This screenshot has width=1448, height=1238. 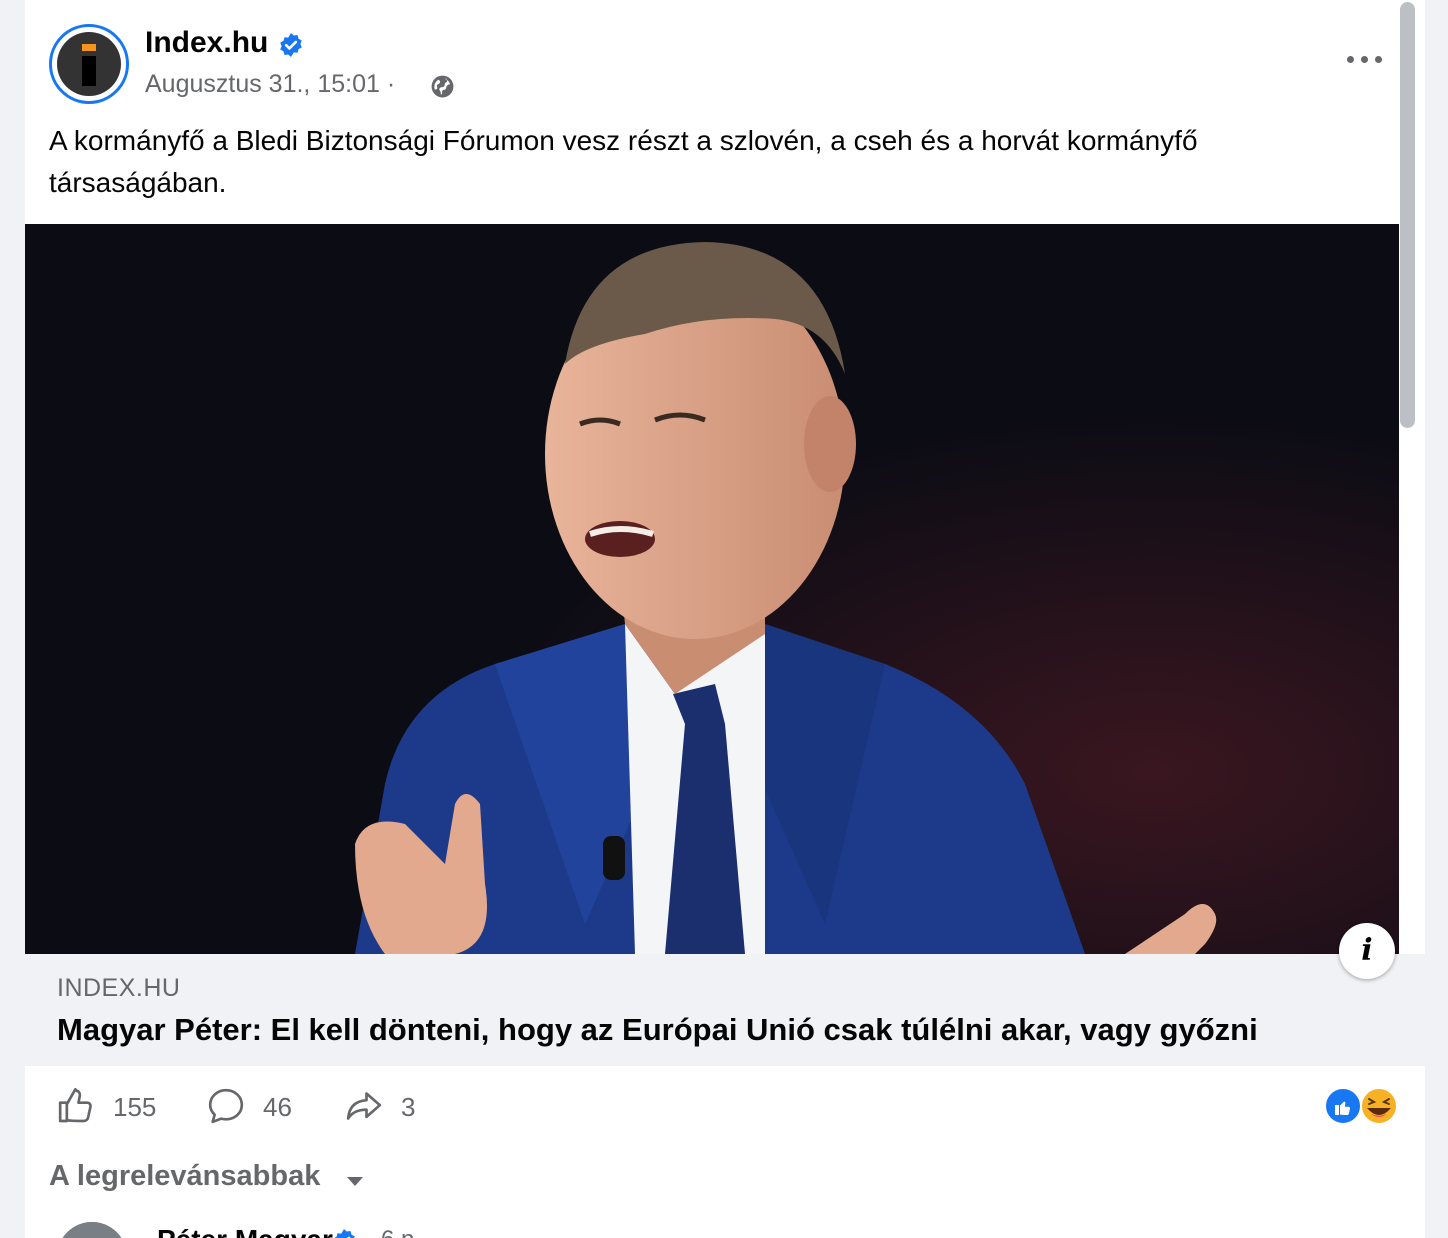 What do you see at coordinates (245, 1231) in the screenshot?
I see `comment-author: Péter Magyar` at bounding box center [245, 1231].